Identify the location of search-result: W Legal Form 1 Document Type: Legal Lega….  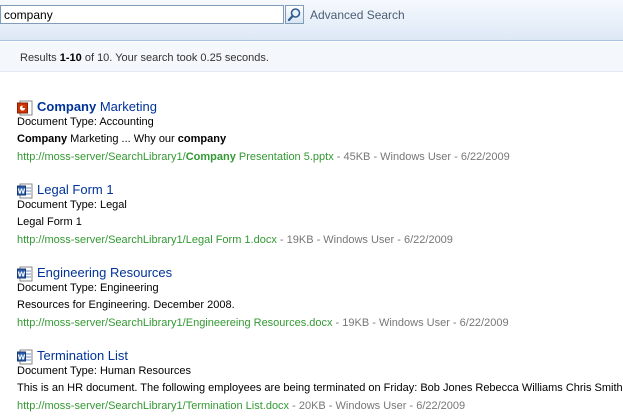
(317, 214).